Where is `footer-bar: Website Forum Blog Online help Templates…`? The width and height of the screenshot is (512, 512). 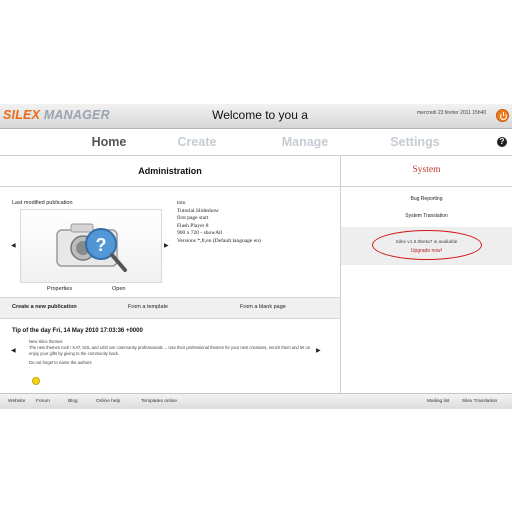 footer-bar: Website Forum Blog Online help Templates… is located at coordinates (256, 401).